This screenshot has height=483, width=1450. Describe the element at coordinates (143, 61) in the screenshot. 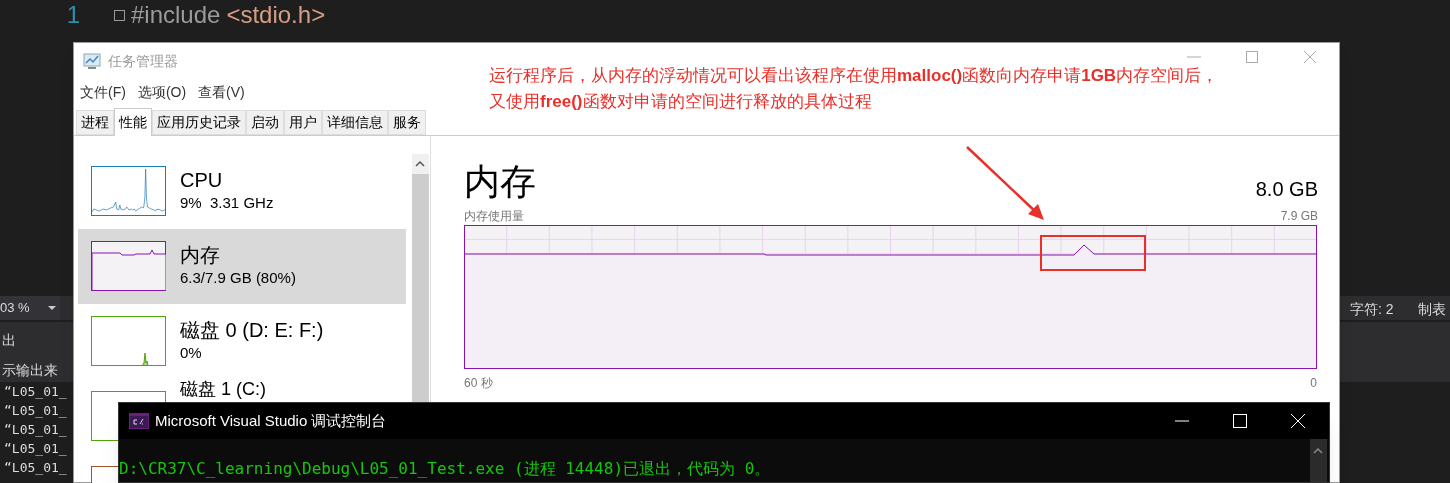

I see `window-title: 任务管理器` at that location.